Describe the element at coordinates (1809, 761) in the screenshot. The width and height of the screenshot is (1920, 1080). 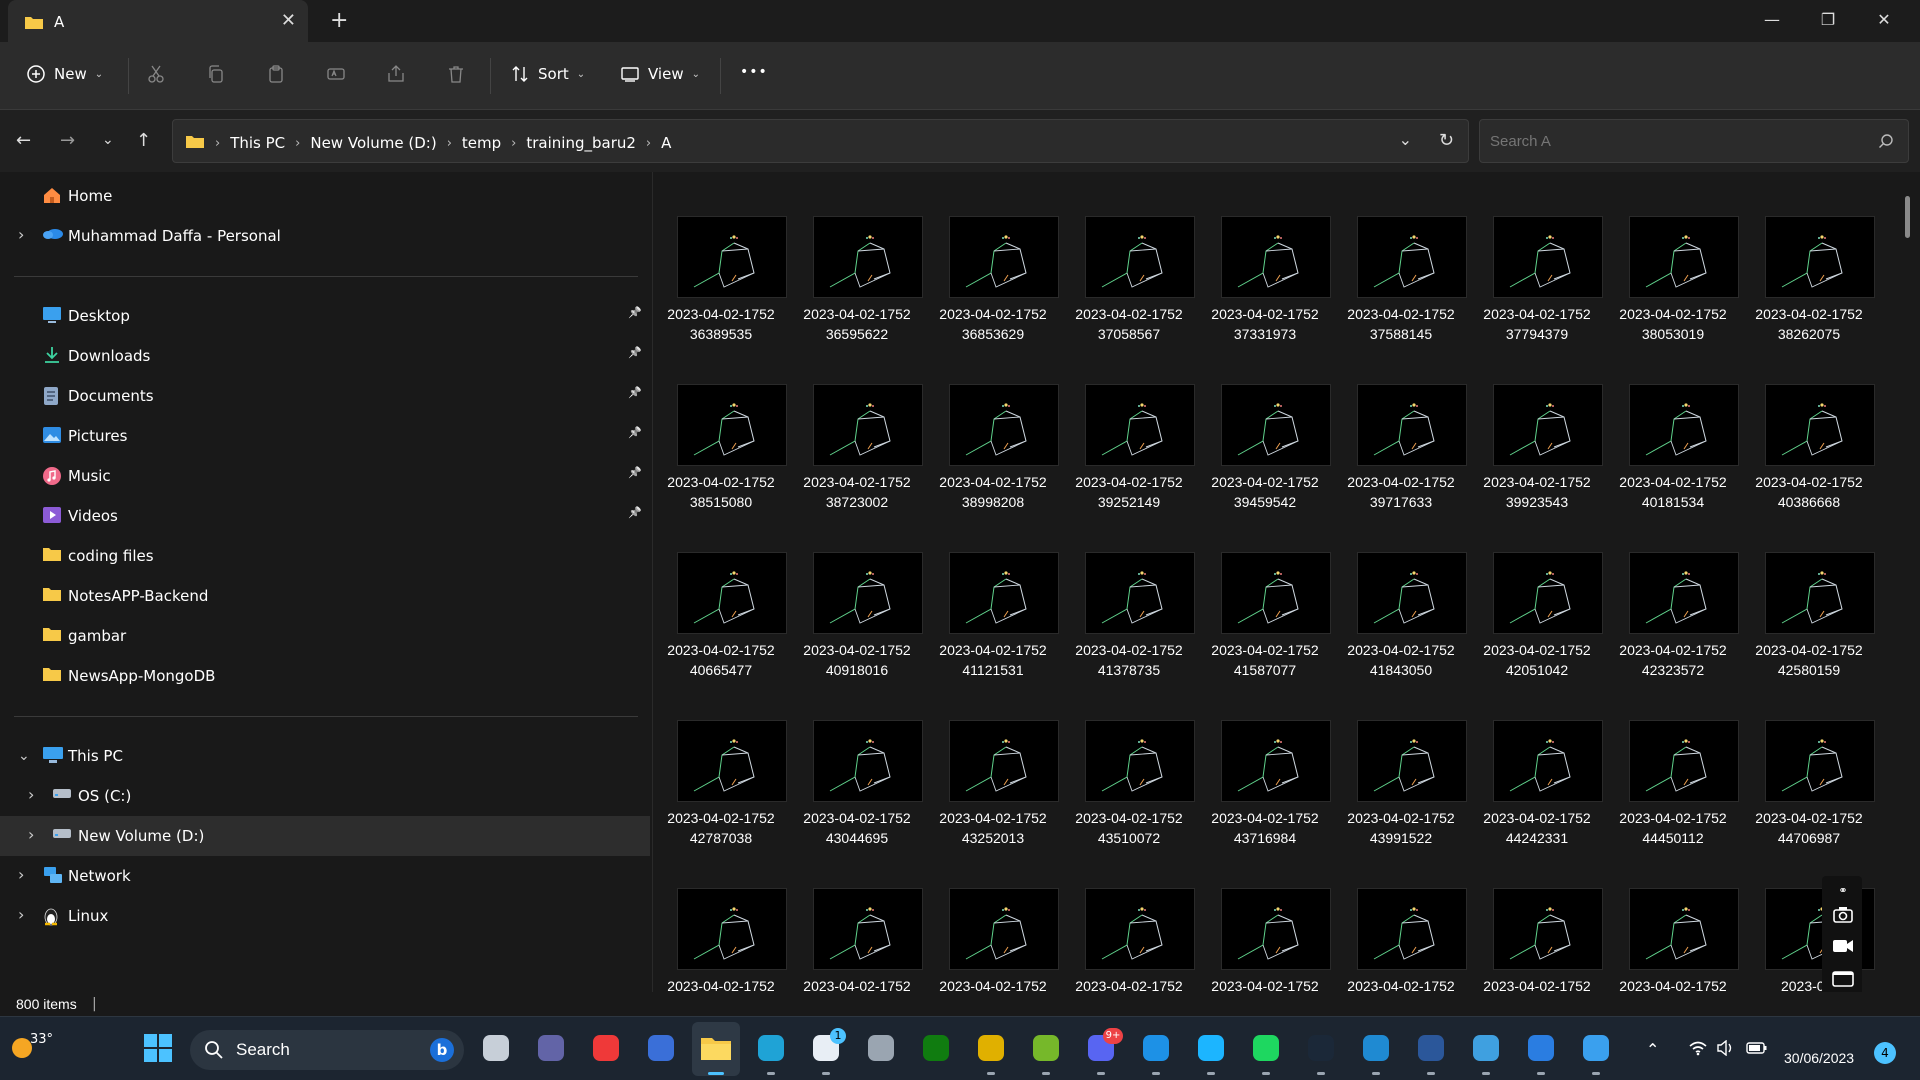
I see `file-item: 2023-04-02-1752 44706987` at that location.